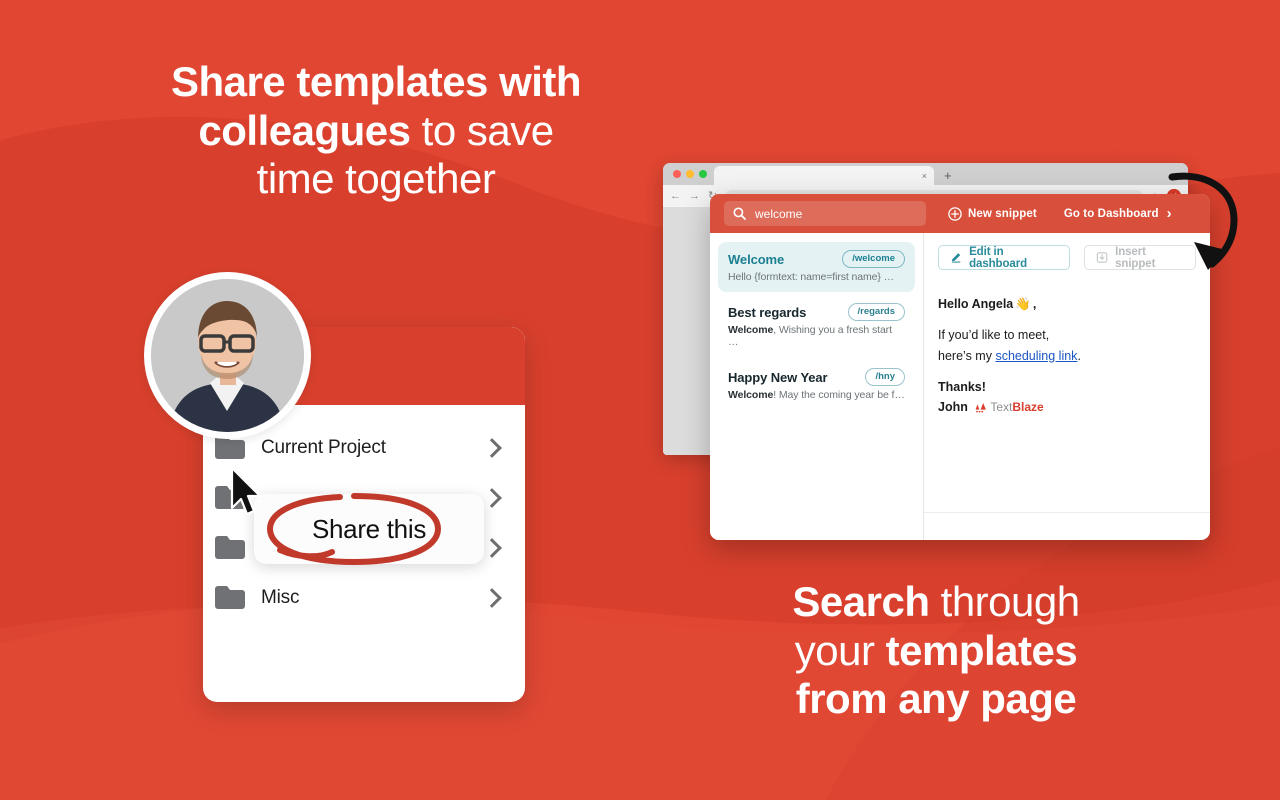 The image size is (1280, 800). I want to click on preview-signoff: Thanks!, so click(962, 386).